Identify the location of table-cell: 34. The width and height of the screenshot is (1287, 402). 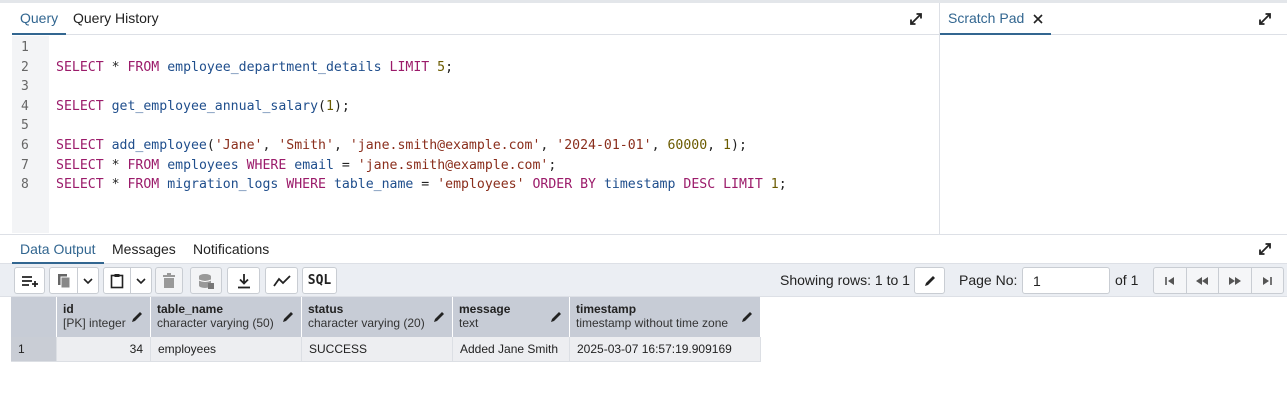
(104, 349).